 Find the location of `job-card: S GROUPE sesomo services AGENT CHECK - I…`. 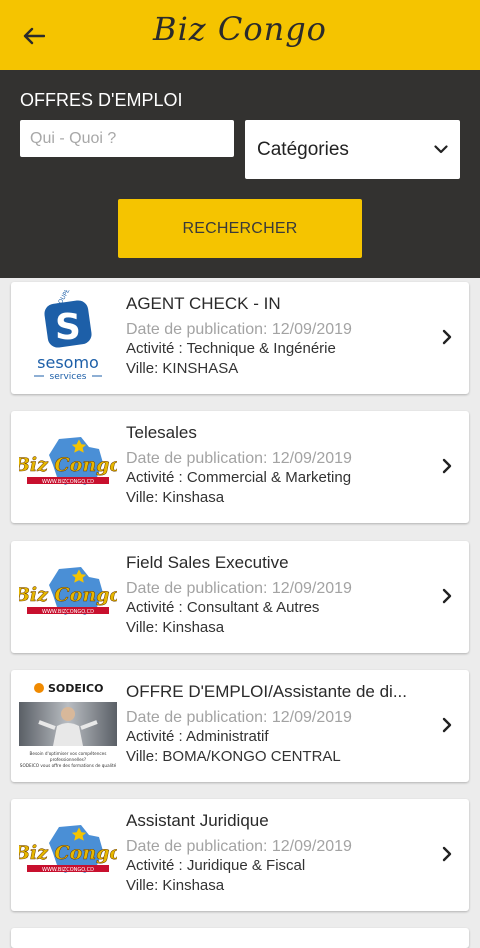

job-card: S GROUPE sesomo services AGENT CHECK - I… is located at coordinates (240, 338).